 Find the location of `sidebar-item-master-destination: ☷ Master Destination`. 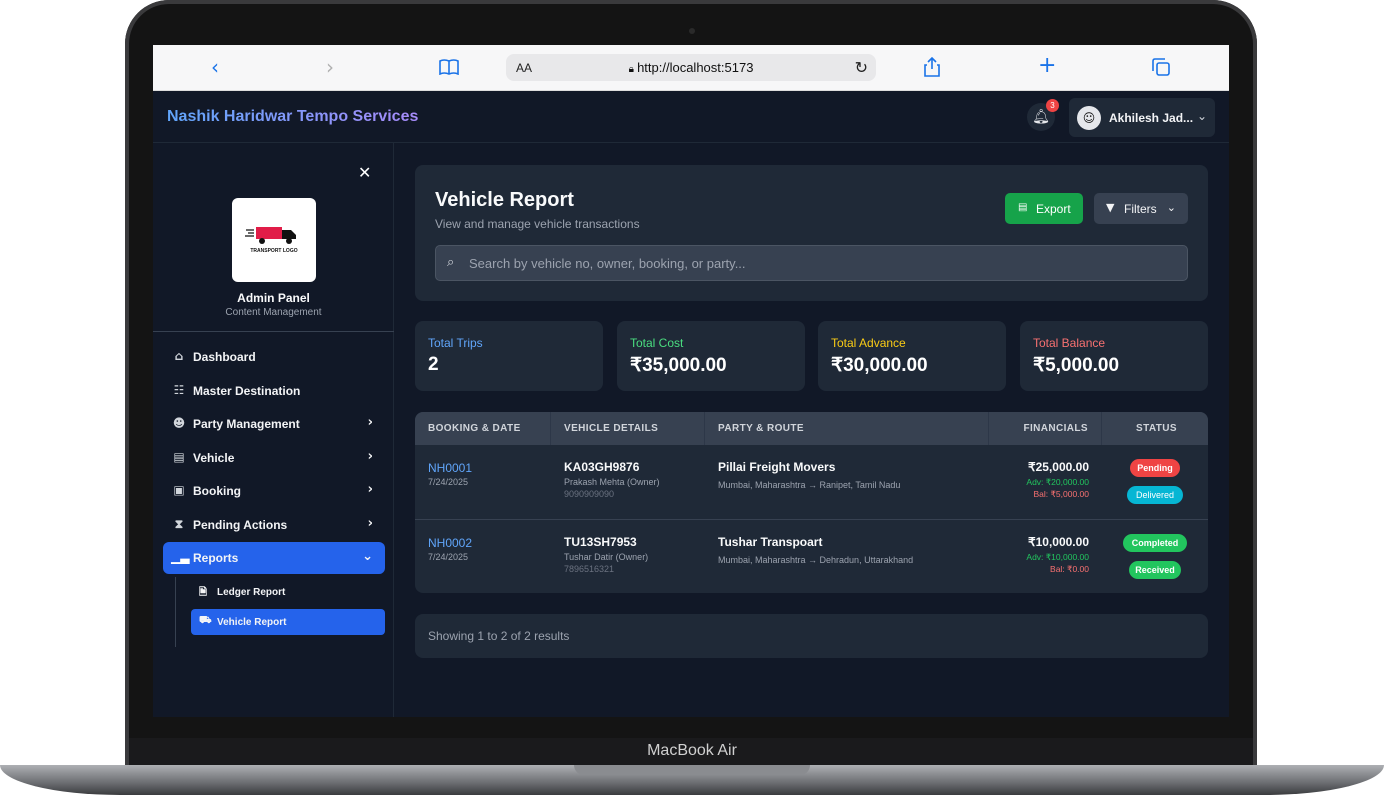

sidebar-item-master-destination: ☷ Master Destination is located at coordinates (274, 391).